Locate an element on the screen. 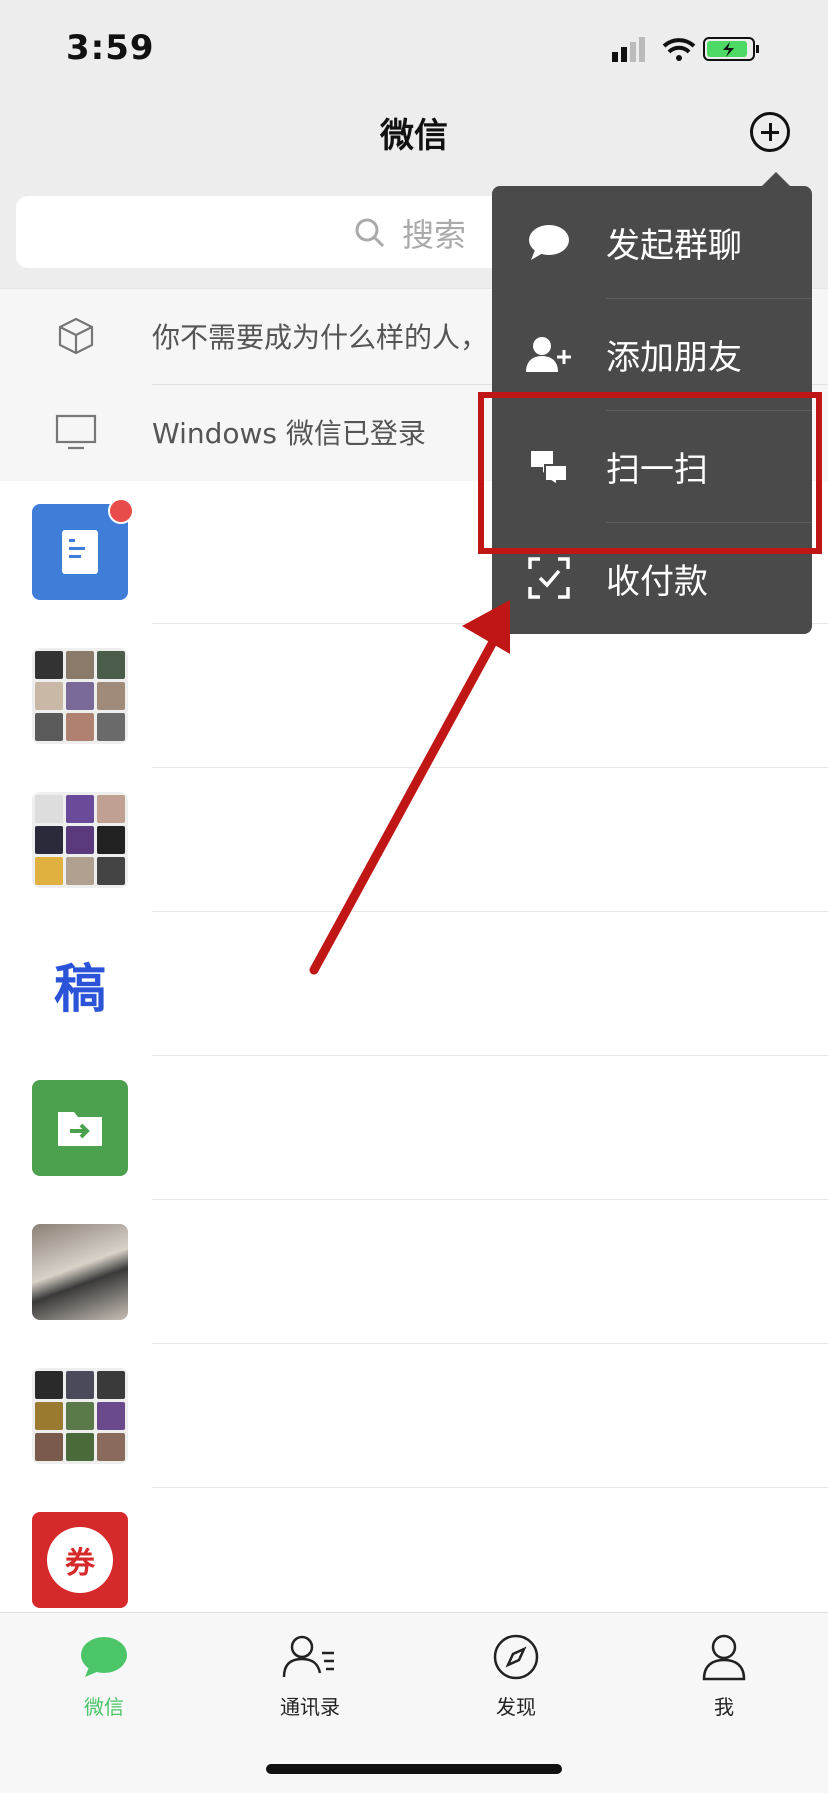 This screenshot has height=1793, width=828. menu-item-group-chat: 发起群聊 is located at coordinates (652, 242).